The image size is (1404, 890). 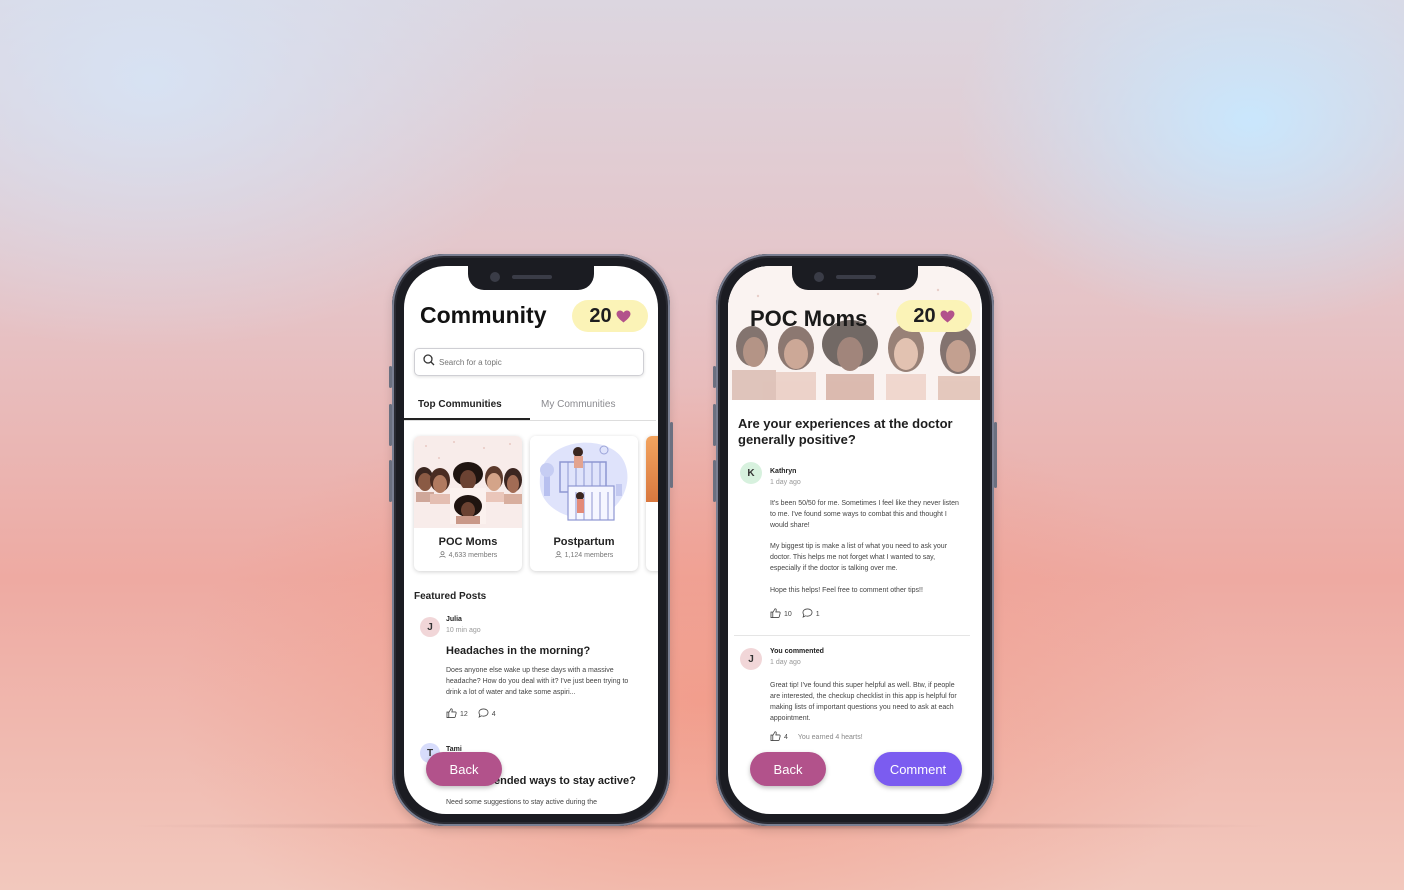 What do you see at coordinates (493, 714) in the screenshot?
I see `comment-count: 4` at bounding box center [493, 714].